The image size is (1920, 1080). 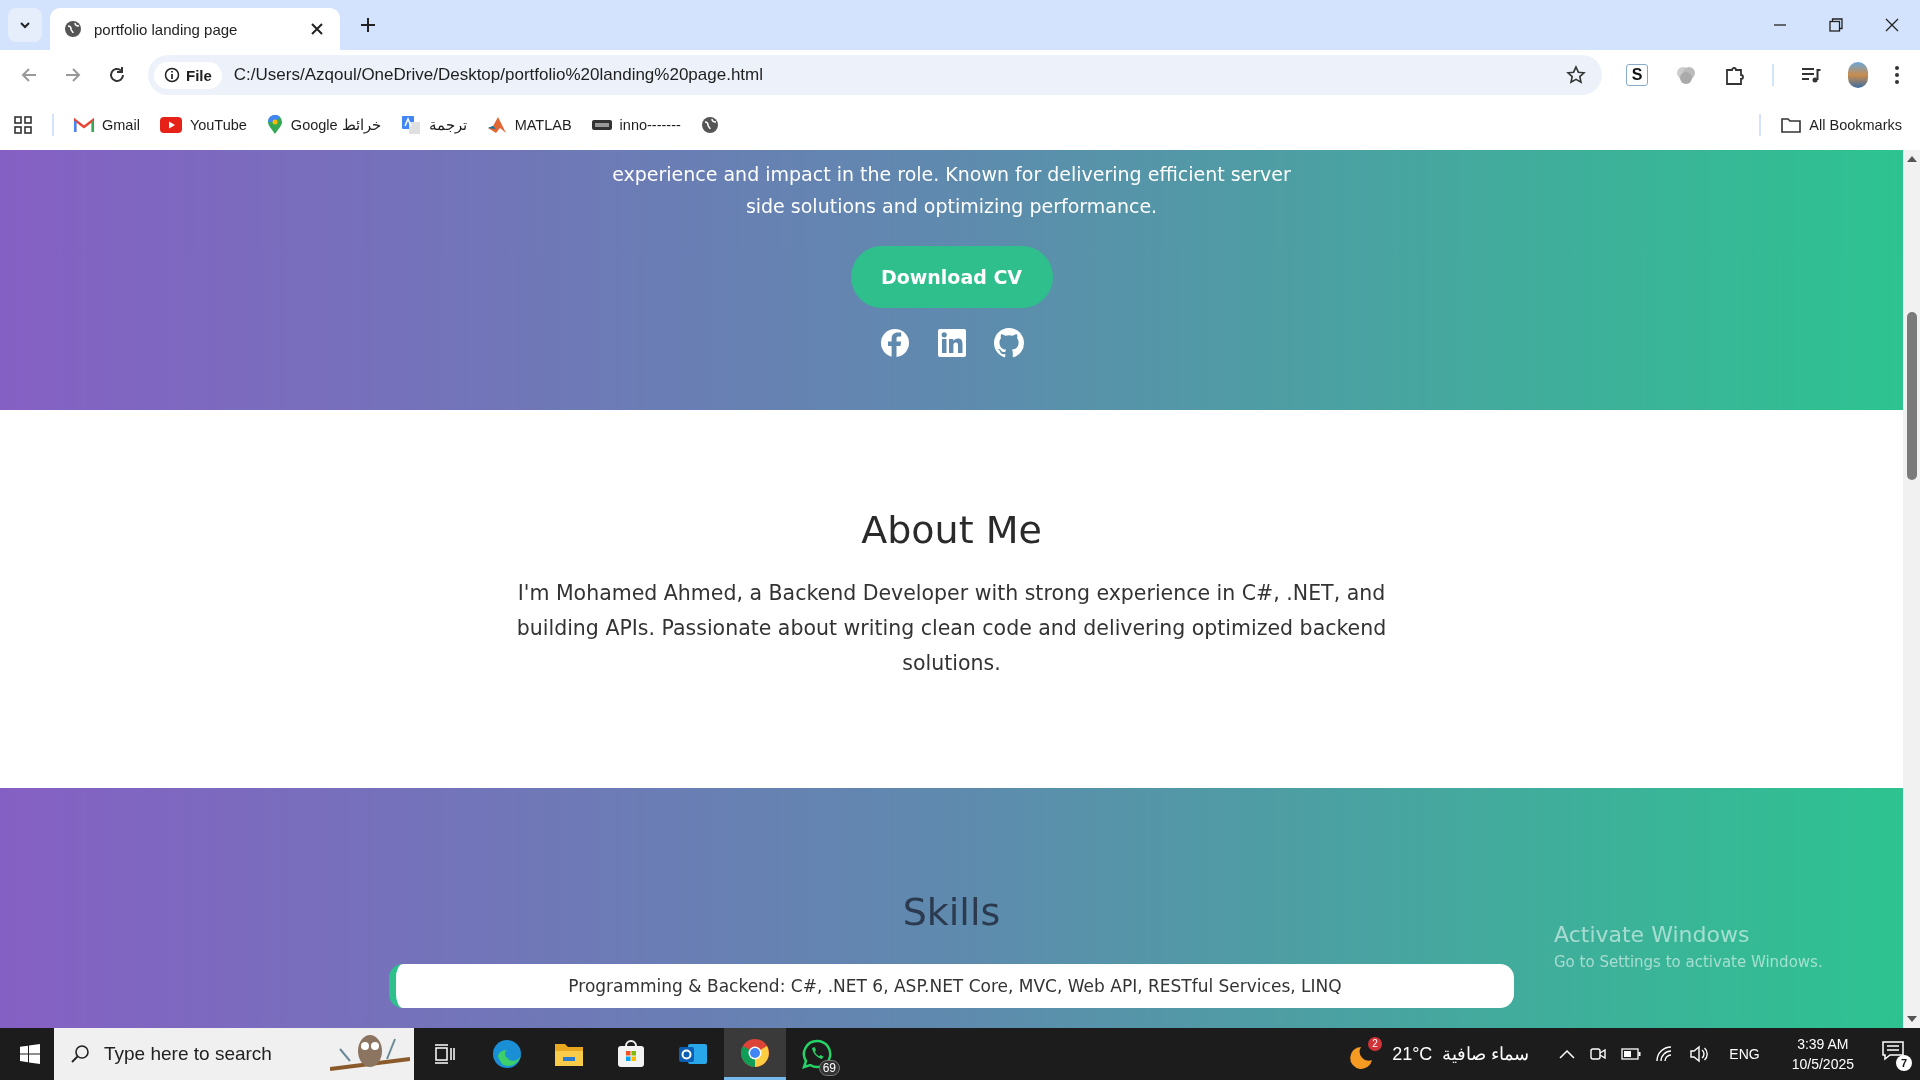 I want to click on task-view-icon, so click(x=445, y=1054).